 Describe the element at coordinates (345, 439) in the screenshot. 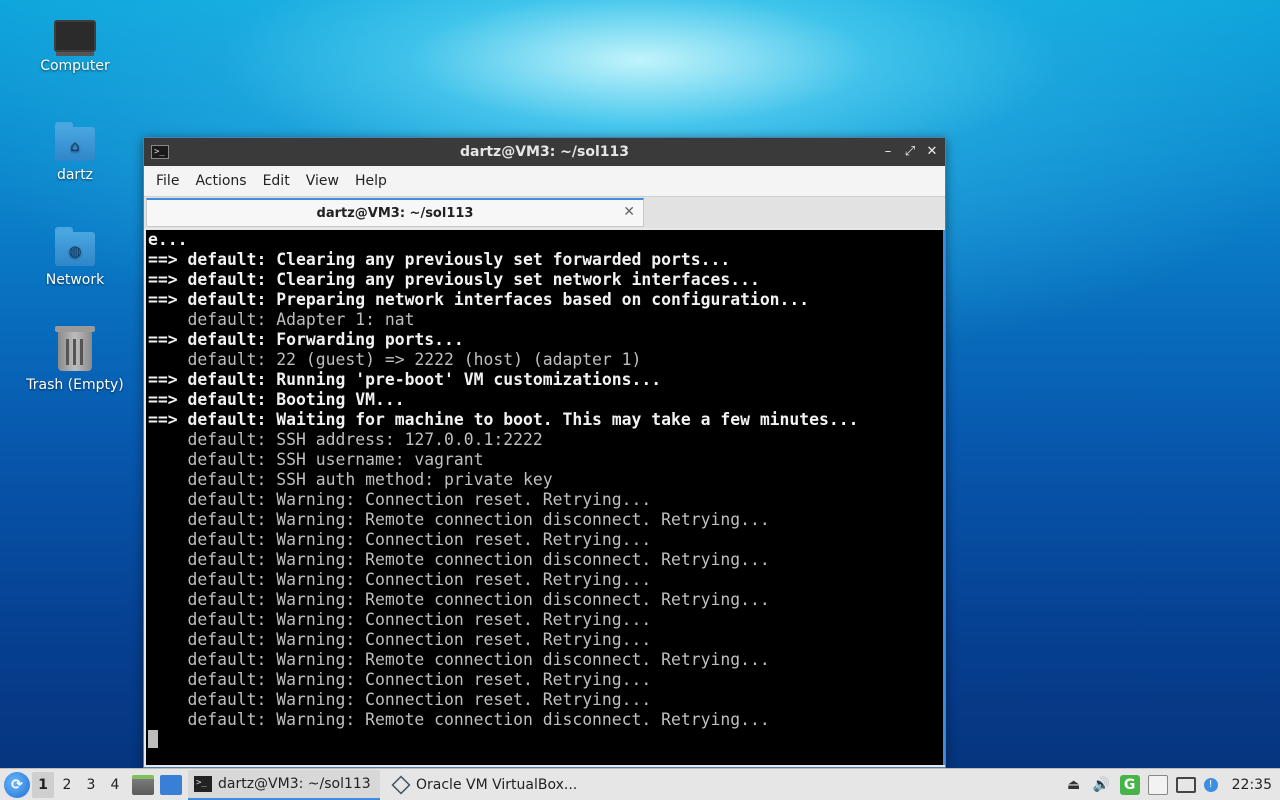

I see `terminal-line: default: SSH address: 127.0.0.1:2222` at that location.